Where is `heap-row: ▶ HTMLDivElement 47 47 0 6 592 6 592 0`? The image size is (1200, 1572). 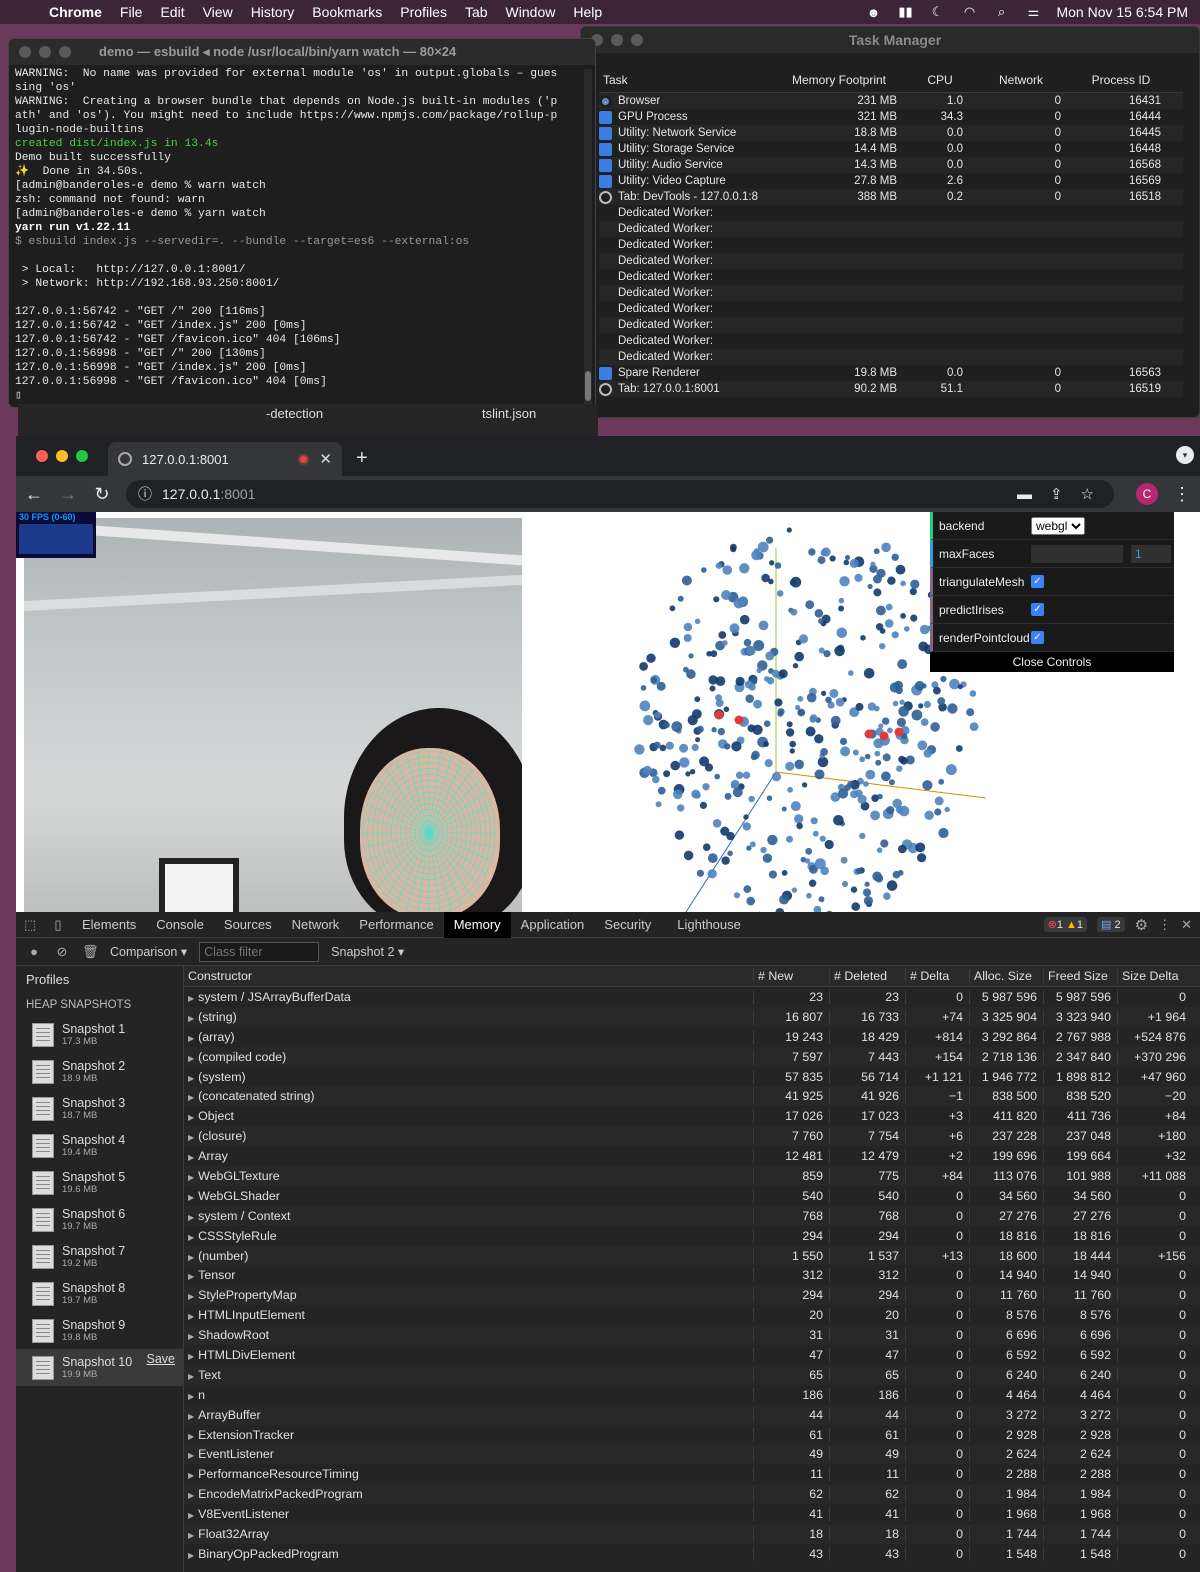
heap-row: ▶ HTMLDivElement 47 47 0 6 592 6 592 0 is located at coordinates (692, 1355).